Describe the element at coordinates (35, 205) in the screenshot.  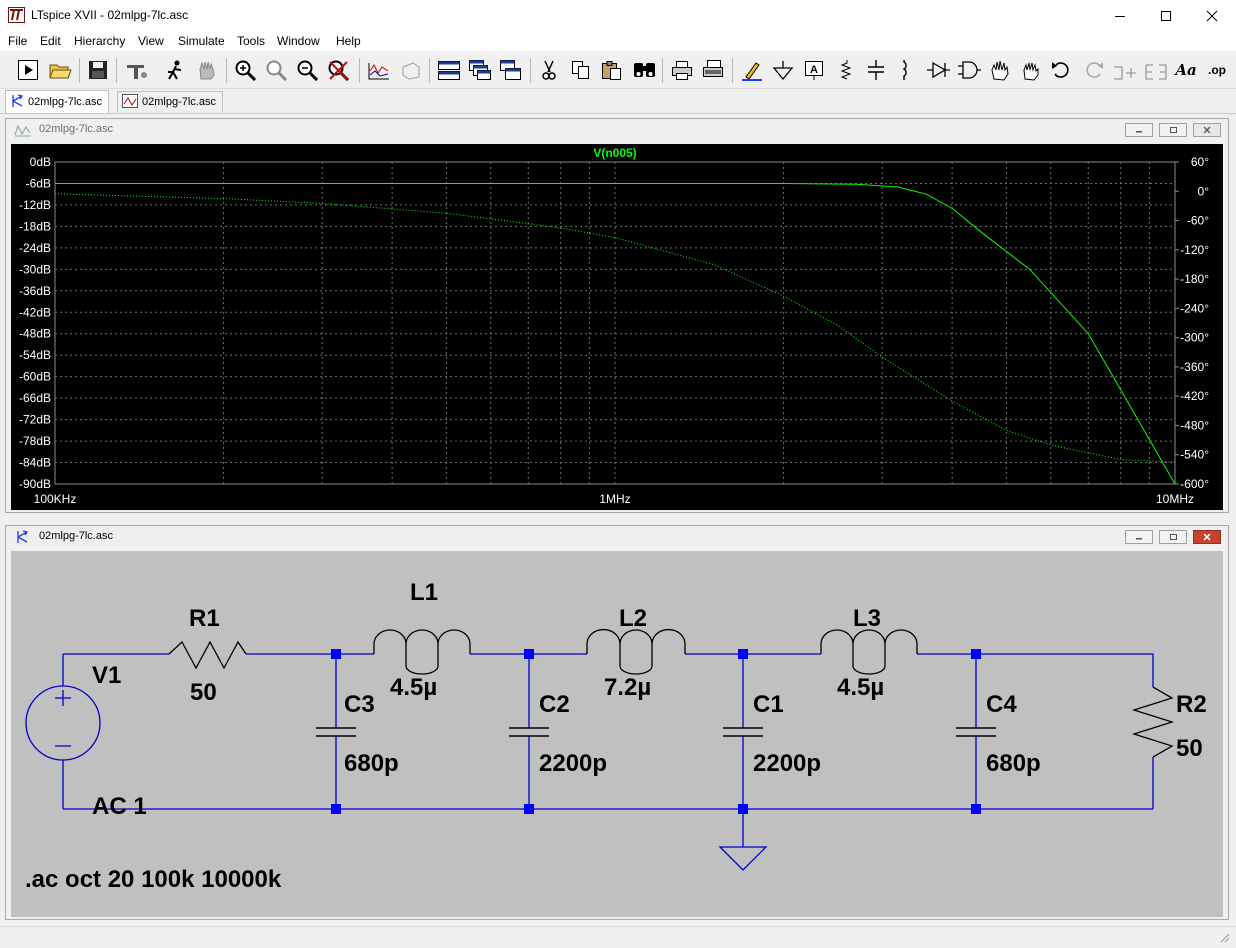
I see `y-tick-label-left: -12dB` at that location.